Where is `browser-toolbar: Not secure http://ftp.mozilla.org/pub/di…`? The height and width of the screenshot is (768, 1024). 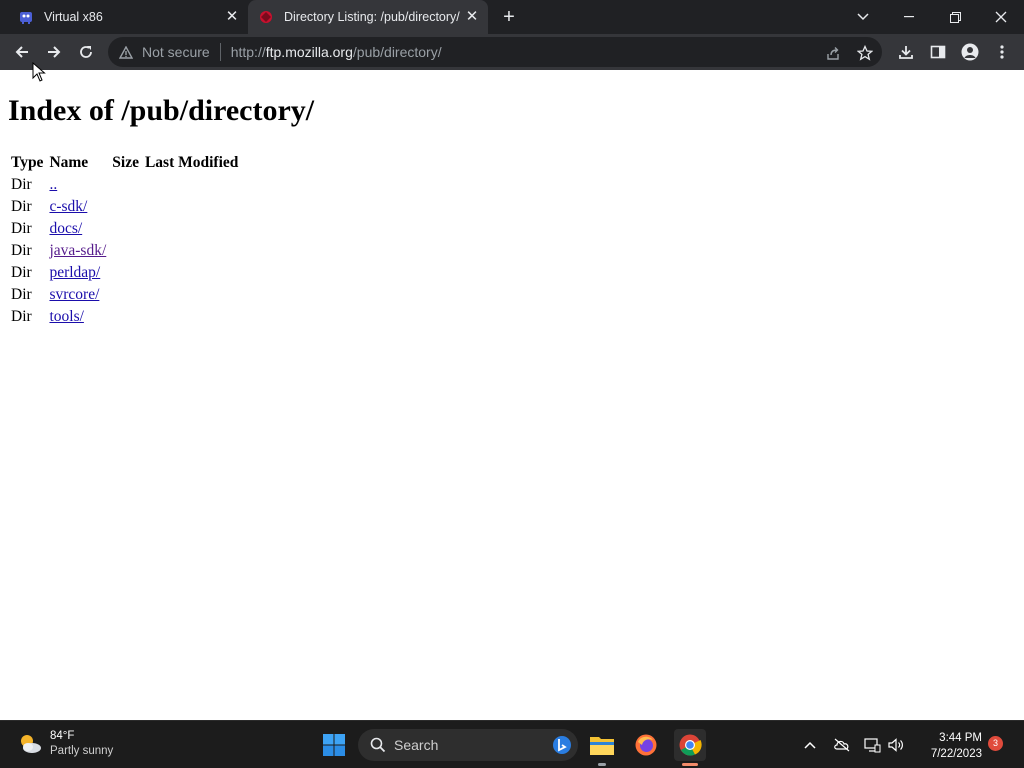
browser-toolbar: Not secure http://ftp.mozilla.org/pub/di… is located at coordinates (512, 52).